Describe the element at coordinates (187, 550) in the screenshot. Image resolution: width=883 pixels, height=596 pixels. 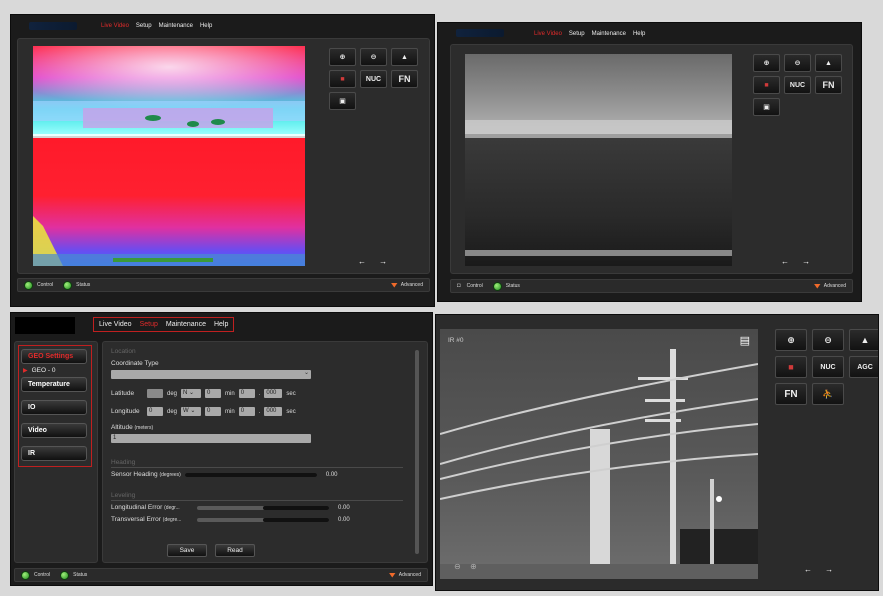
I see `save-button: Save` at that location.